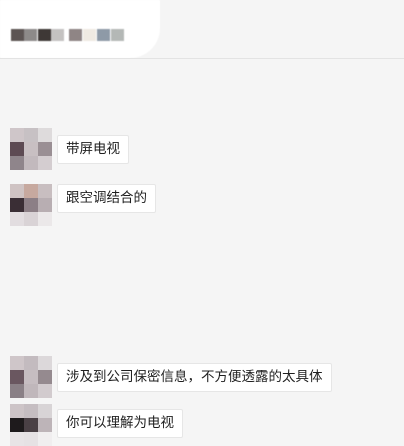 The width and height of the screenshot is (404, 446). What do you see at coordinates (93, 149) in the screenshot?
I see `message-bubble: 带屏电视` at bounding box center [93, 149].